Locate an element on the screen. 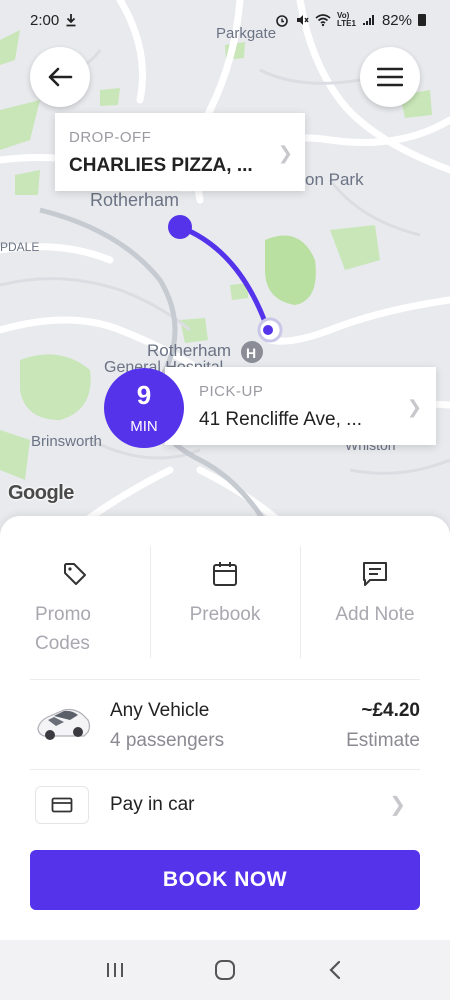 The height and width of the screenshot is (1000, 450). map-label-rotherham: Rotherham is located at coordinates (135, 200).